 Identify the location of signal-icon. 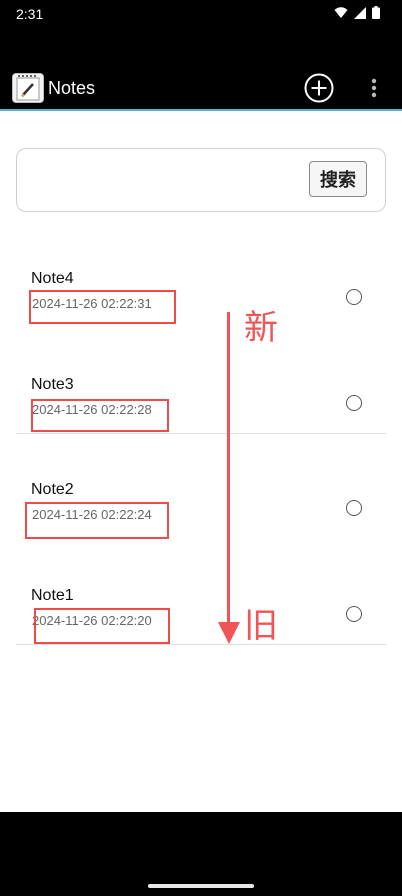
(360, 12).